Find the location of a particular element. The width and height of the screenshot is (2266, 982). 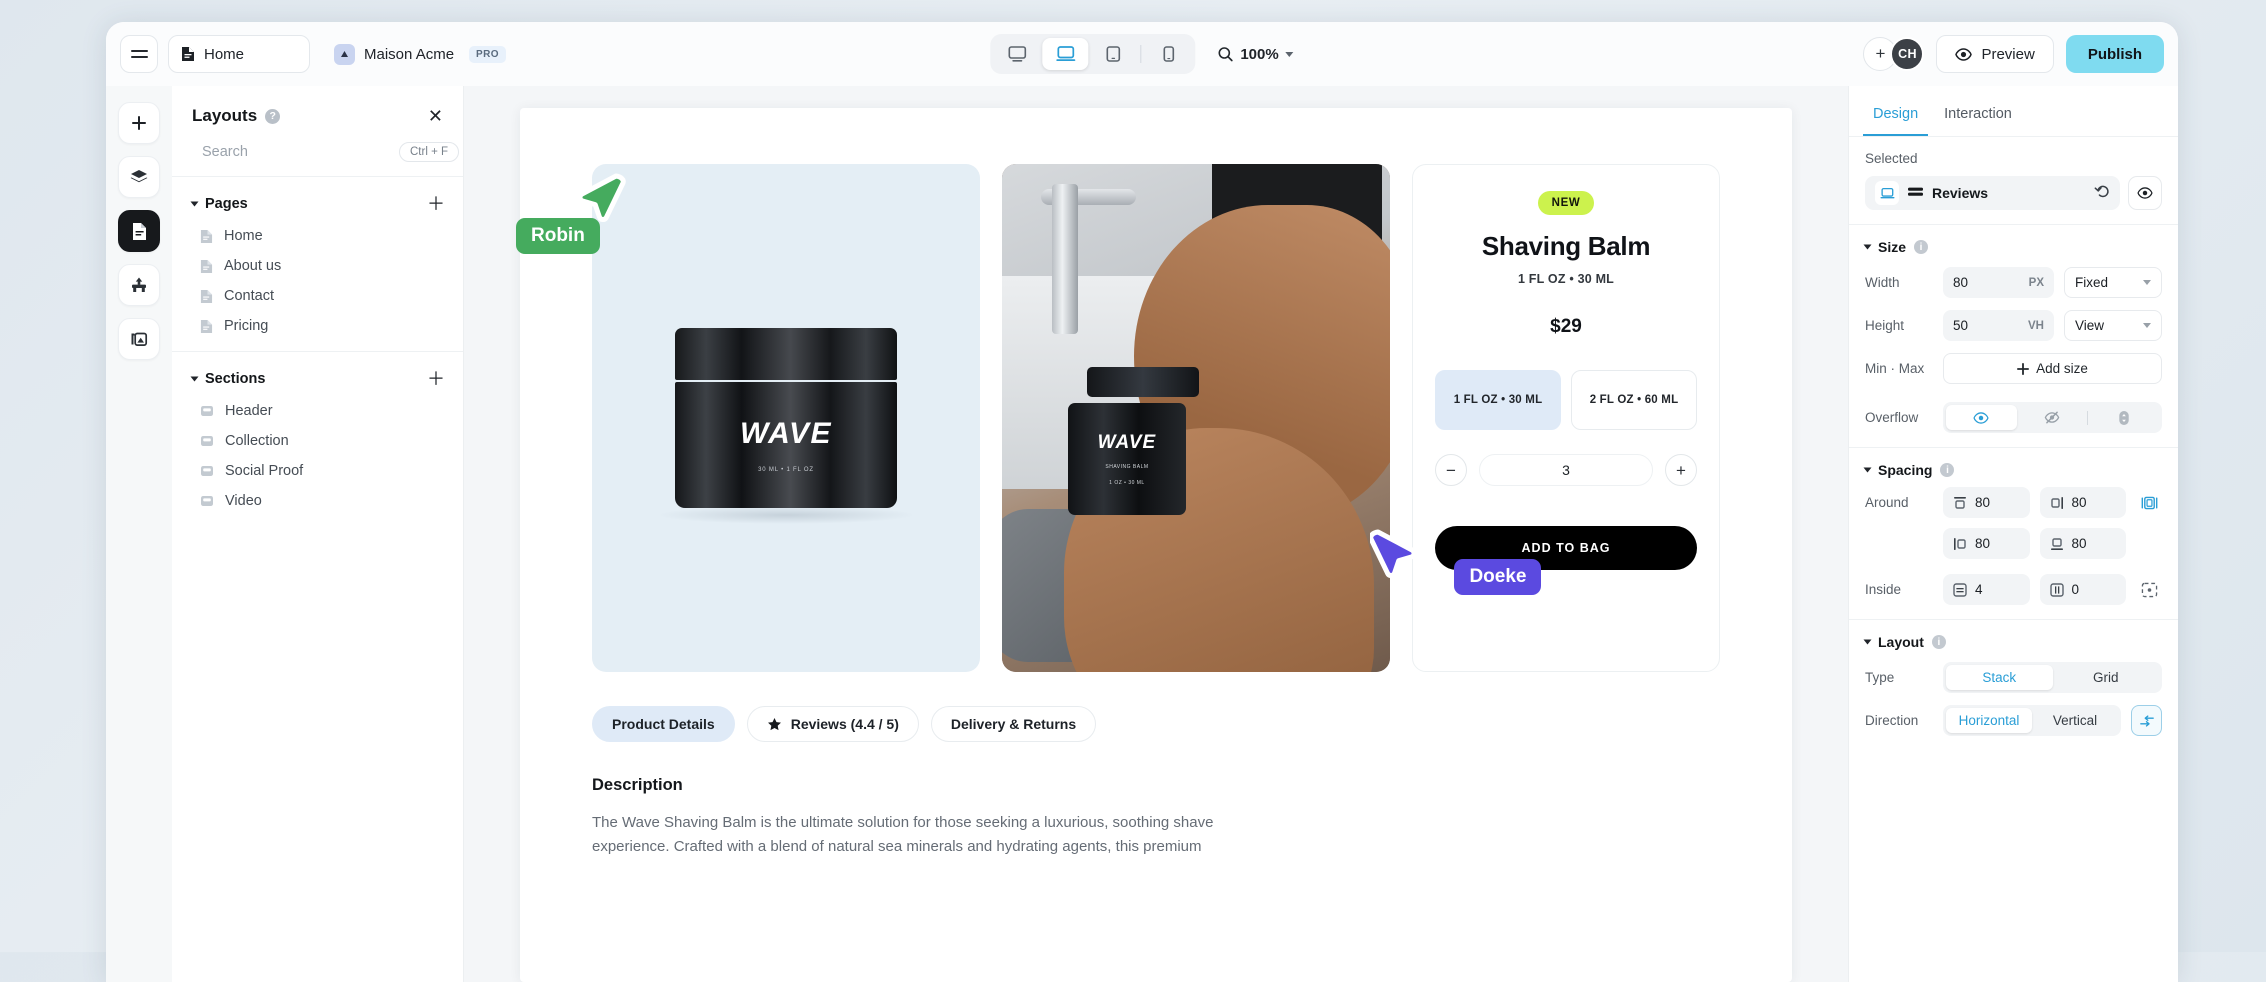

device-desktop-button is located at coordinates (1017, 54).